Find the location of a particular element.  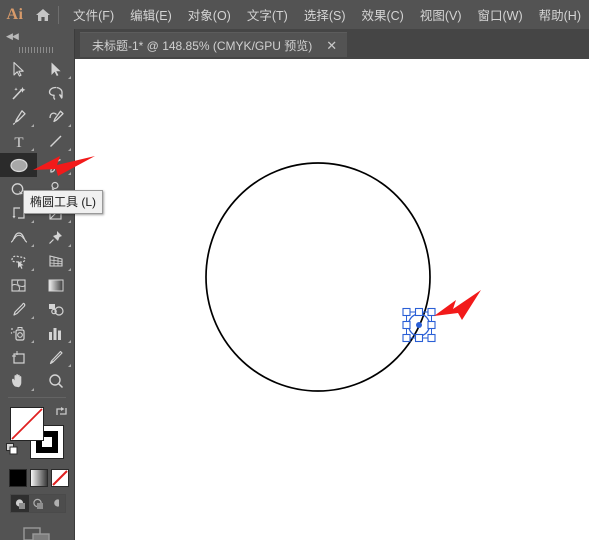

draw-behind-icon is located at coordinates (37, 503).